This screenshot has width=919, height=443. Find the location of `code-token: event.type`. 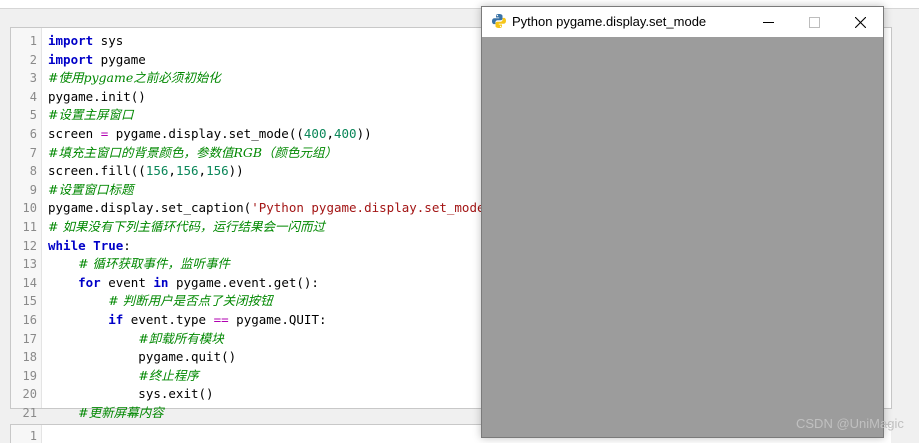

code-token: event.type is located at coordinates (168, 319).